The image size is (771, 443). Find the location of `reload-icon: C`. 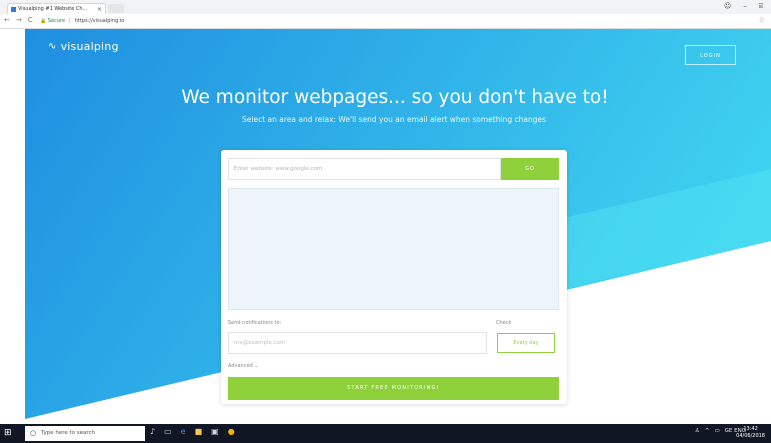

reload-icon: C is located at coordinates (30, 20).